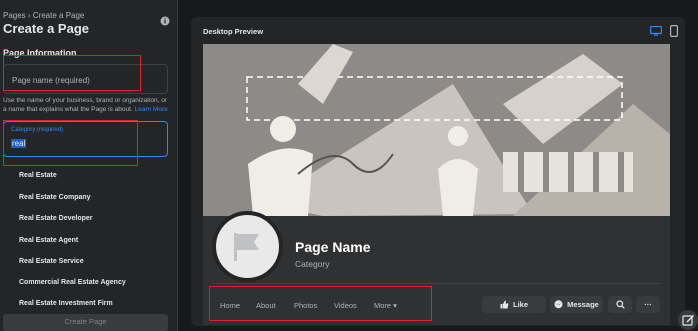 The height and width of the screenshot is (331, 698). I want to click on tab-more: More ▾, so click(385, 305).